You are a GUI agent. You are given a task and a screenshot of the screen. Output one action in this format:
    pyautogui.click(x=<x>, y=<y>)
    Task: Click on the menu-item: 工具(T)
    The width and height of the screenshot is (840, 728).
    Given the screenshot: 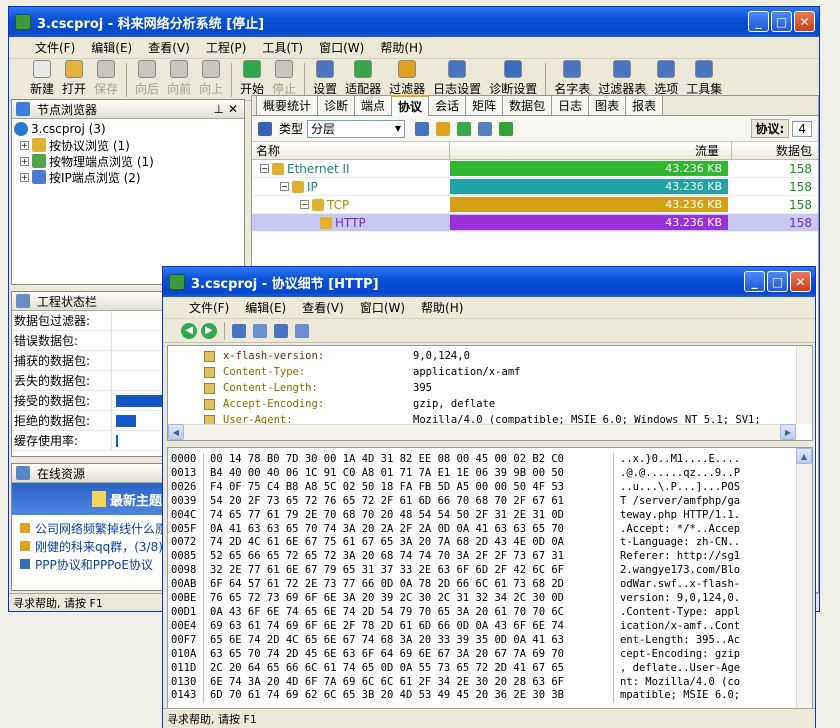 What is the action you would take?
    pyautogui.click(x=282, y=47)
    